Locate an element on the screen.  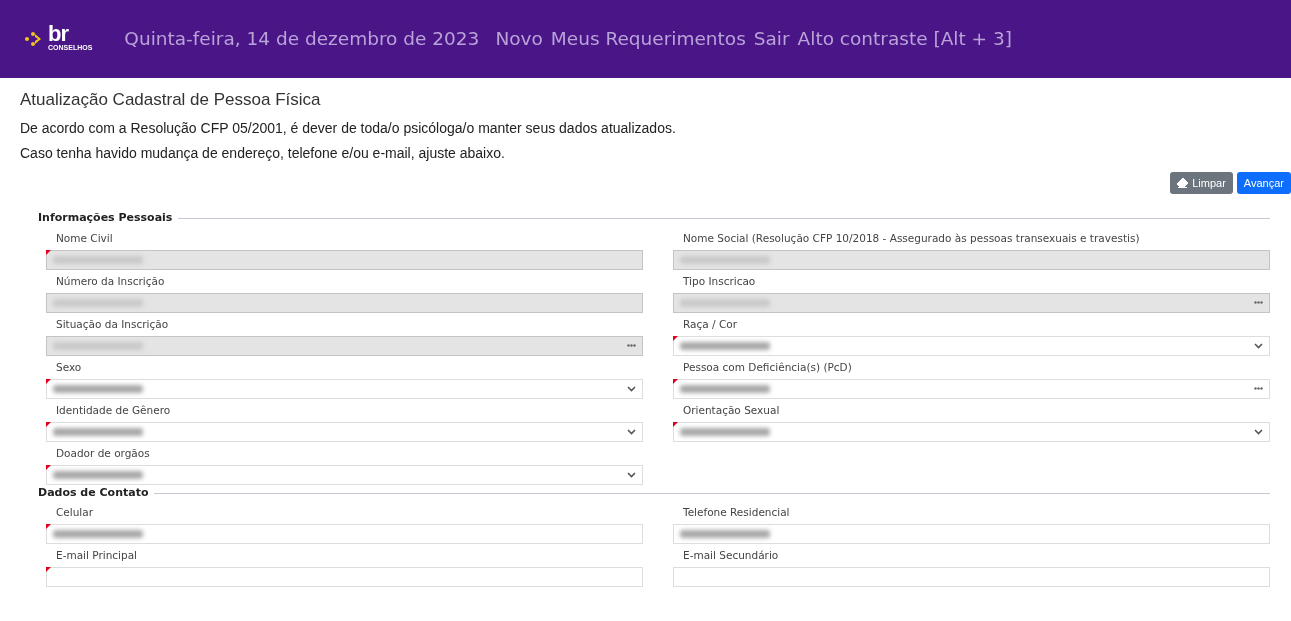
intro-text: Caso tenha havido mudança de endereço, telefone e/ou e-mail, ajuste abaixo. is located at coordinates (263, 154).